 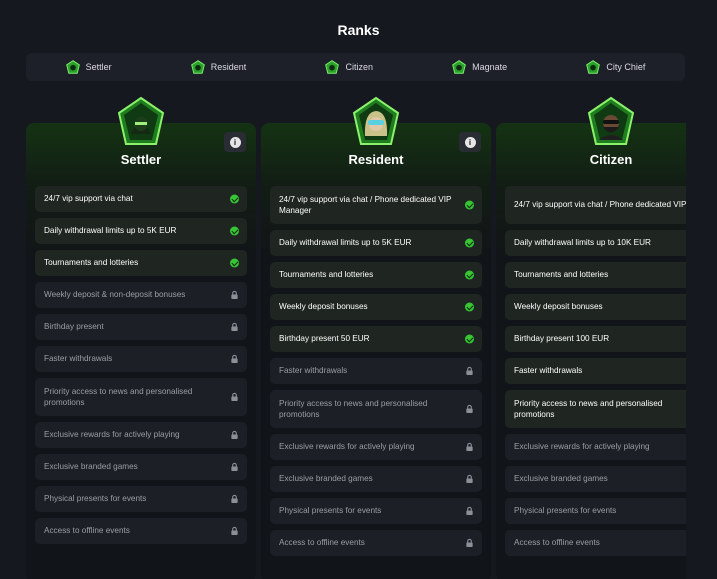 What do you see at coordinates (376, 120) in the screenshot?
I see `resident-avatar-icon` at bounding box center [376, 120].